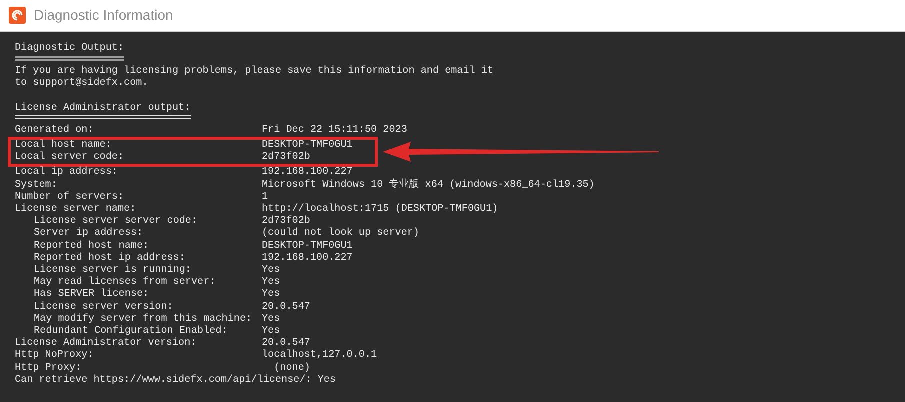  I want to click on window-title: Diagnostic Information, so click(104, 15).